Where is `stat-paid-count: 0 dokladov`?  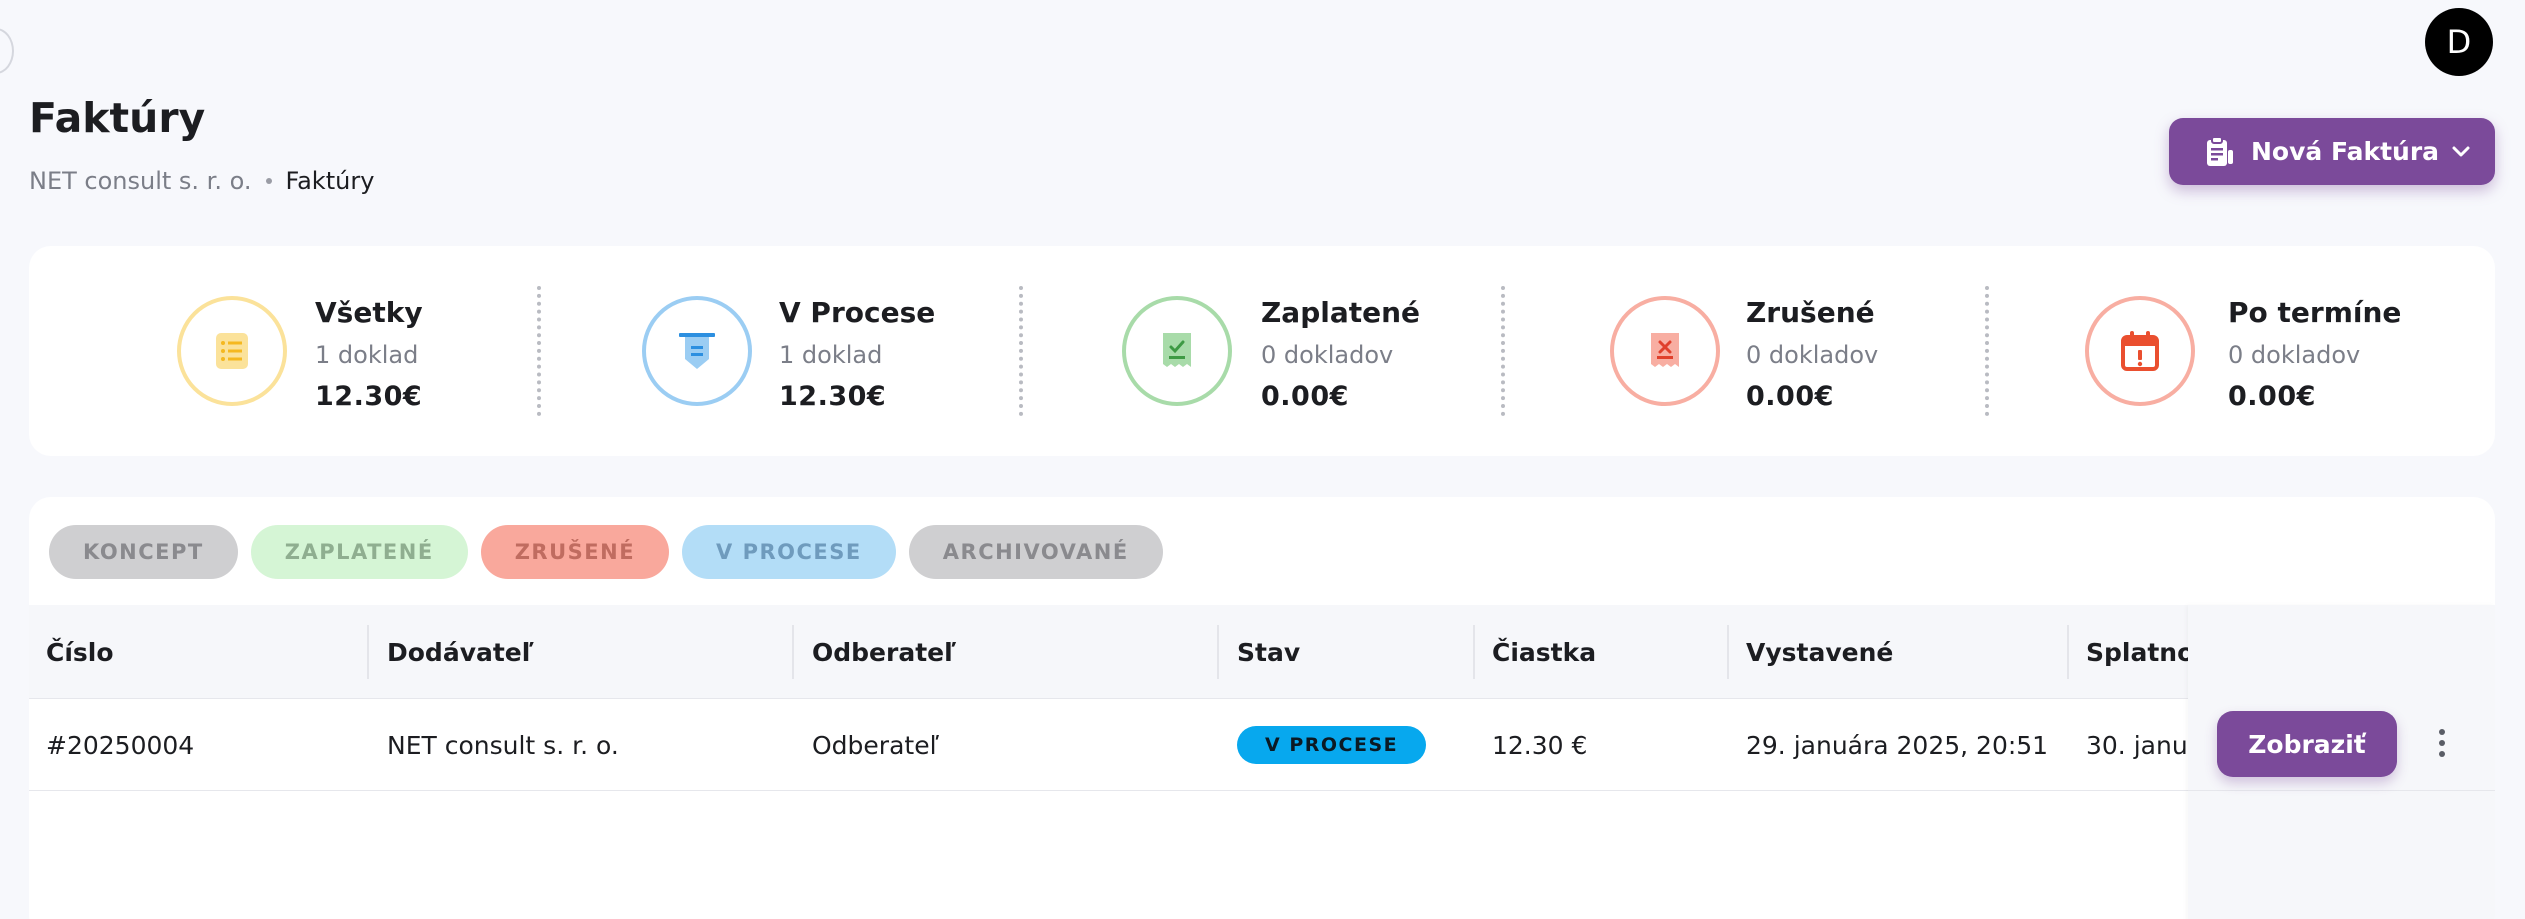
stat-paid-count: 0 dokladov is located at coordinates (1327, 355).